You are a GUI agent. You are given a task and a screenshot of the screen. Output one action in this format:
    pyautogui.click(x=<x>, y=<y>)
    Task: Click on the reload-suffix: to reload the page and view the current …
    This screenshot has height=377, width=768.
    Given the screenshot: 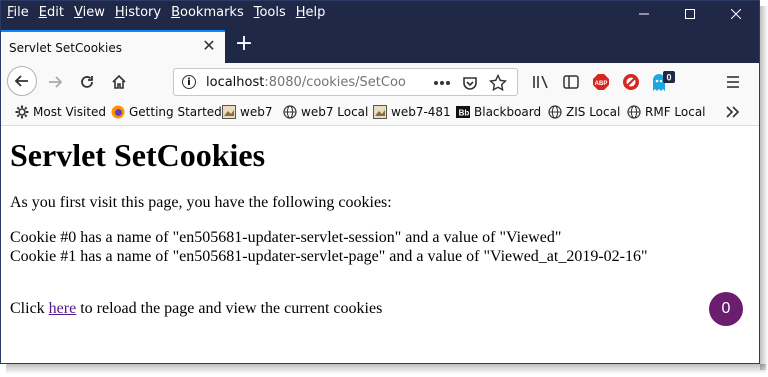 What is the action you would take?
    pyautogui.click(x=229, y=308)
    